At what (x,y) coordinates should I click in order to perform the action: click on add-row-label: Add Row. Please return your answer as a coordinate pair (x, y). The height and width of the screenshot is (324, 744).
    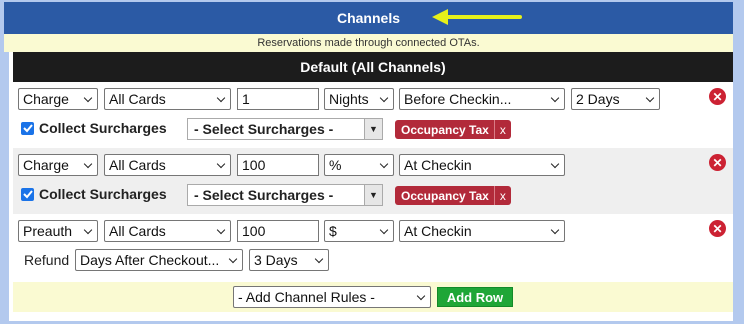
    Looking at the image, I should click on (475, 297).